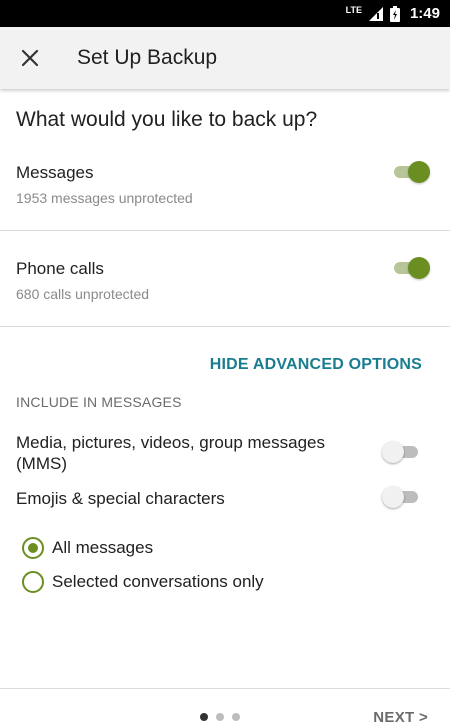 This screenshot has height=726, width=450. I want to click on next-button: NEXT >, so click(400, 717).